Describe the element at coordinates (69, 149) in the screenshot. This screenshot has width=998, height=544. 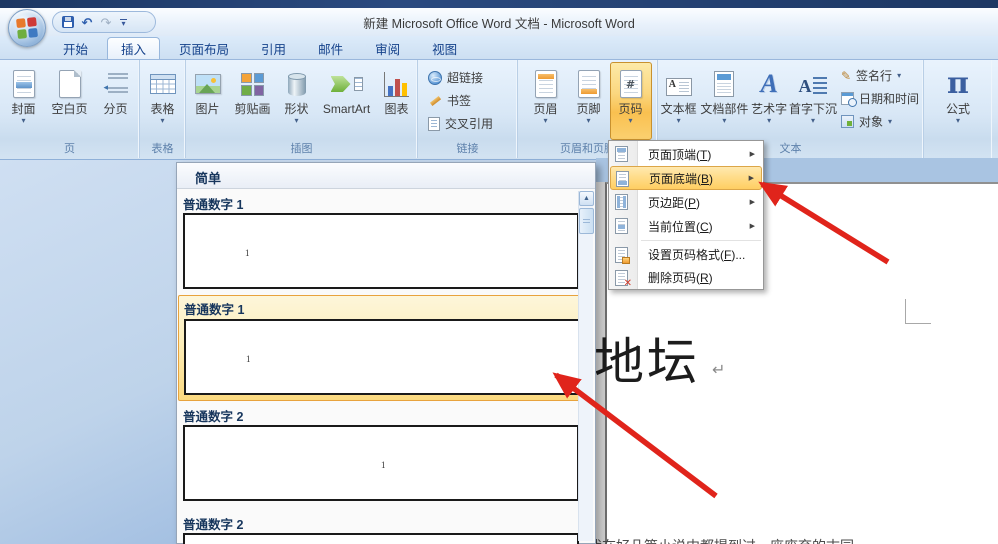
I see `group-label-pages: 页` at that location.